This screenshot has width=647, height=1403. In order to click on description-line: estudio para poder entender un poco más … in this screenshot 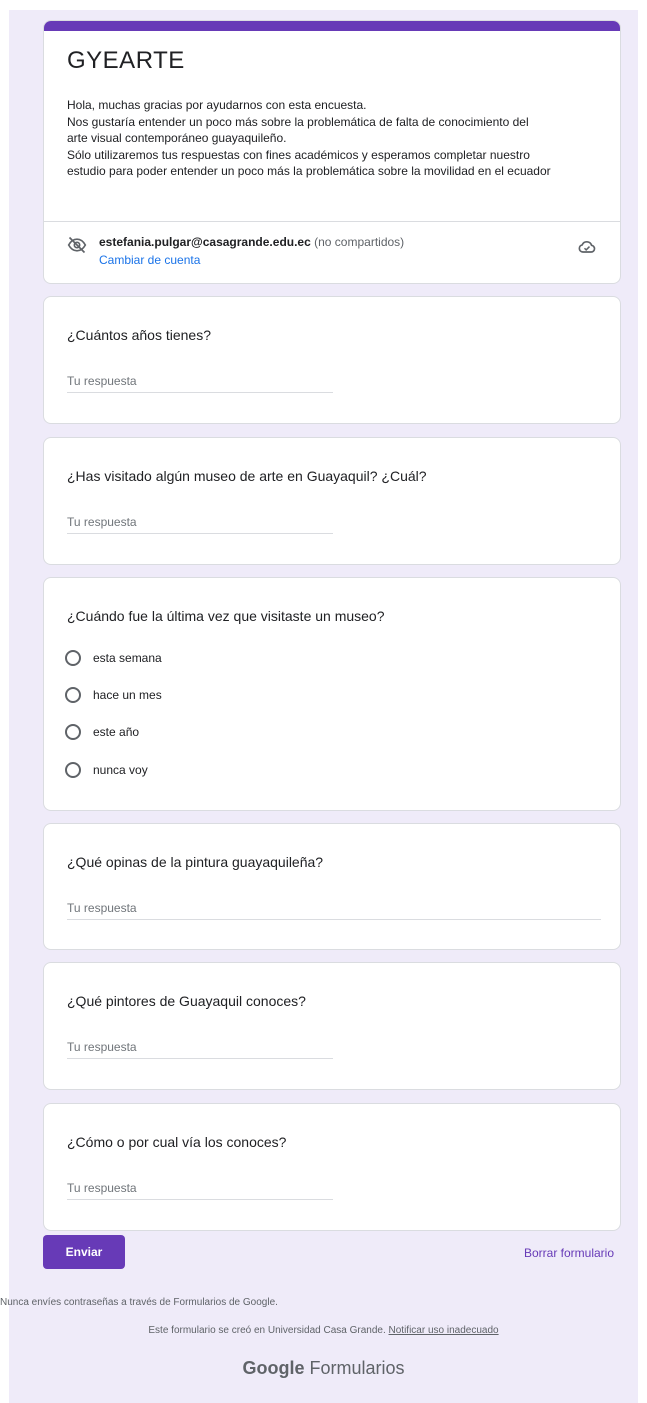, I will do `click(309, 171)`.